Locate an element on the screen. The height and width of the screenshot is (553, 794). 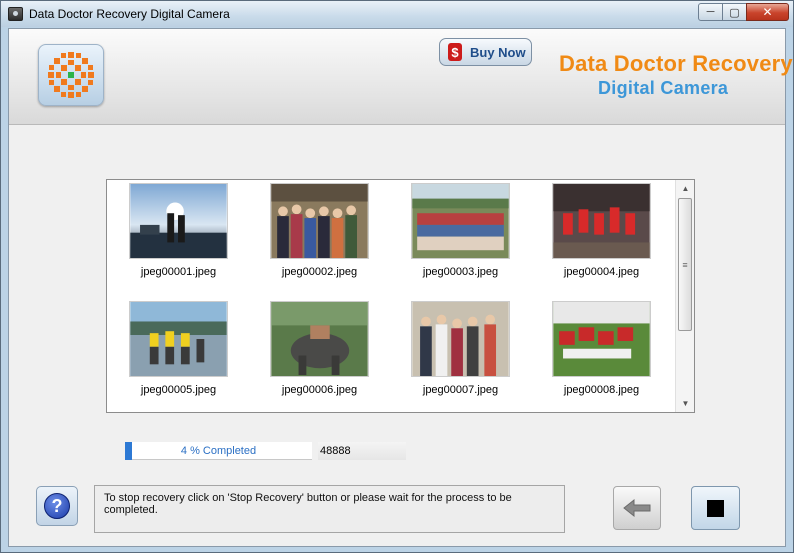
file-name: jpeg00001.jpeg is located at coordinates (178, 272).